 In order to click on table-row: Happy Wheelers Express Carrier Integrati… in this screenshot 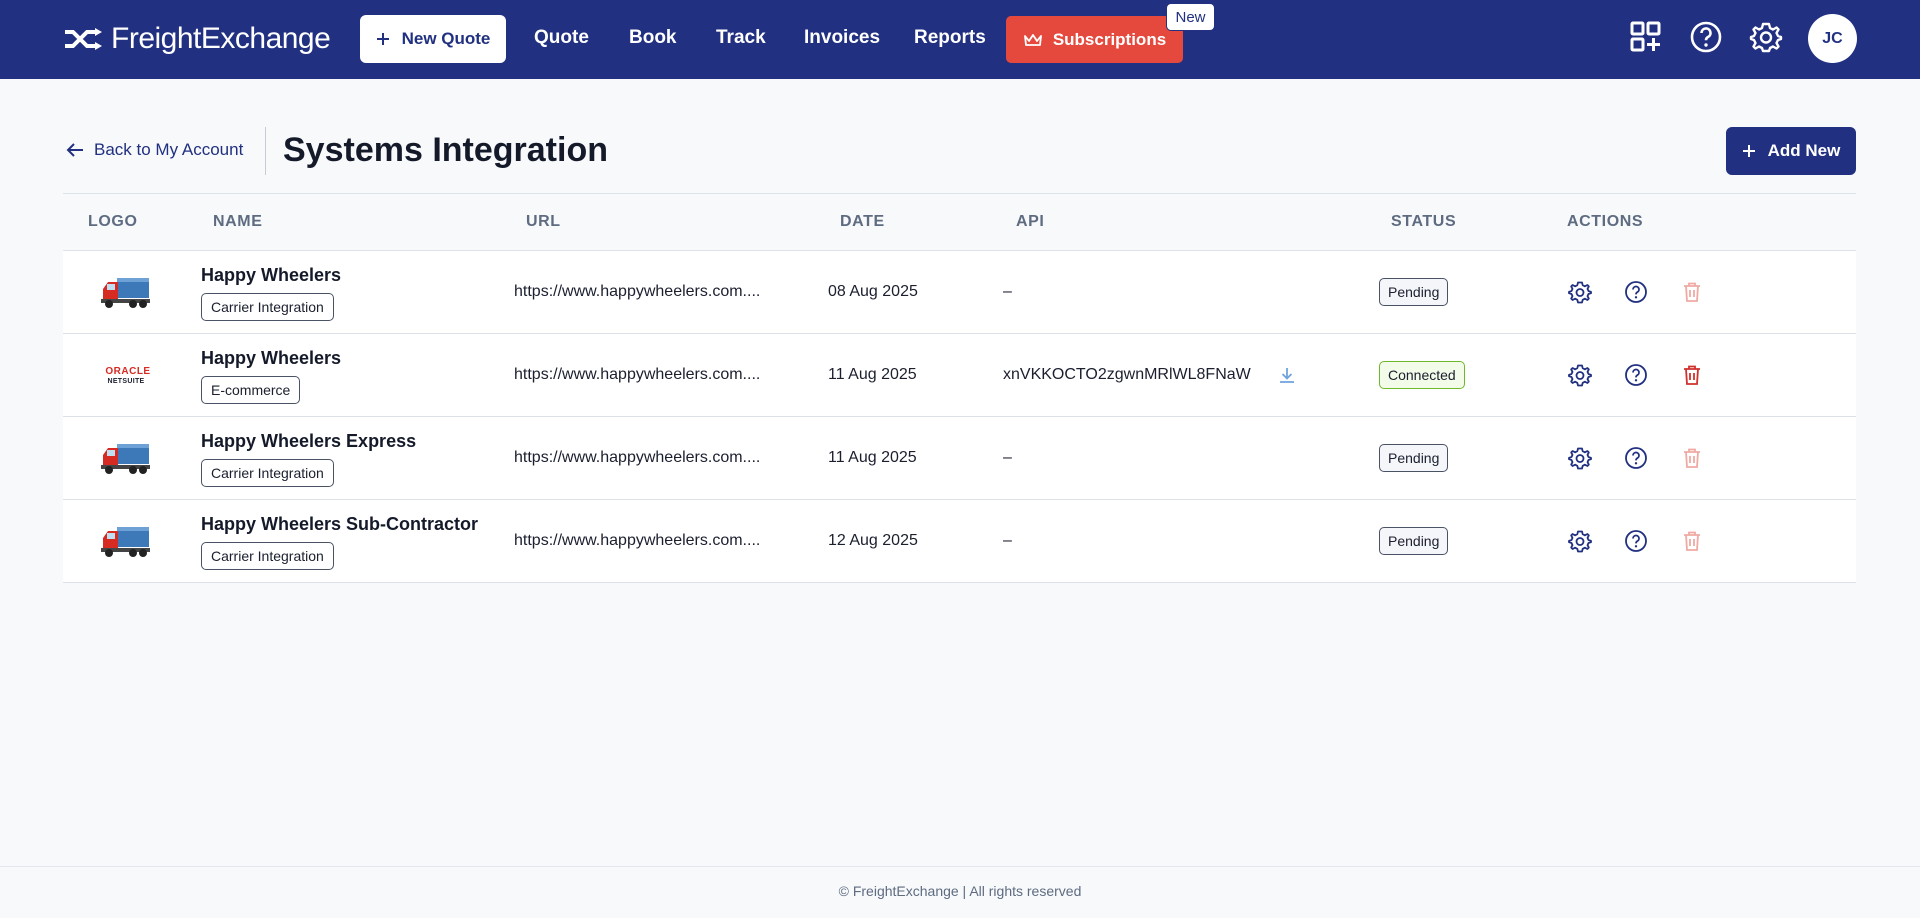, I will do `click(959, 458)`.